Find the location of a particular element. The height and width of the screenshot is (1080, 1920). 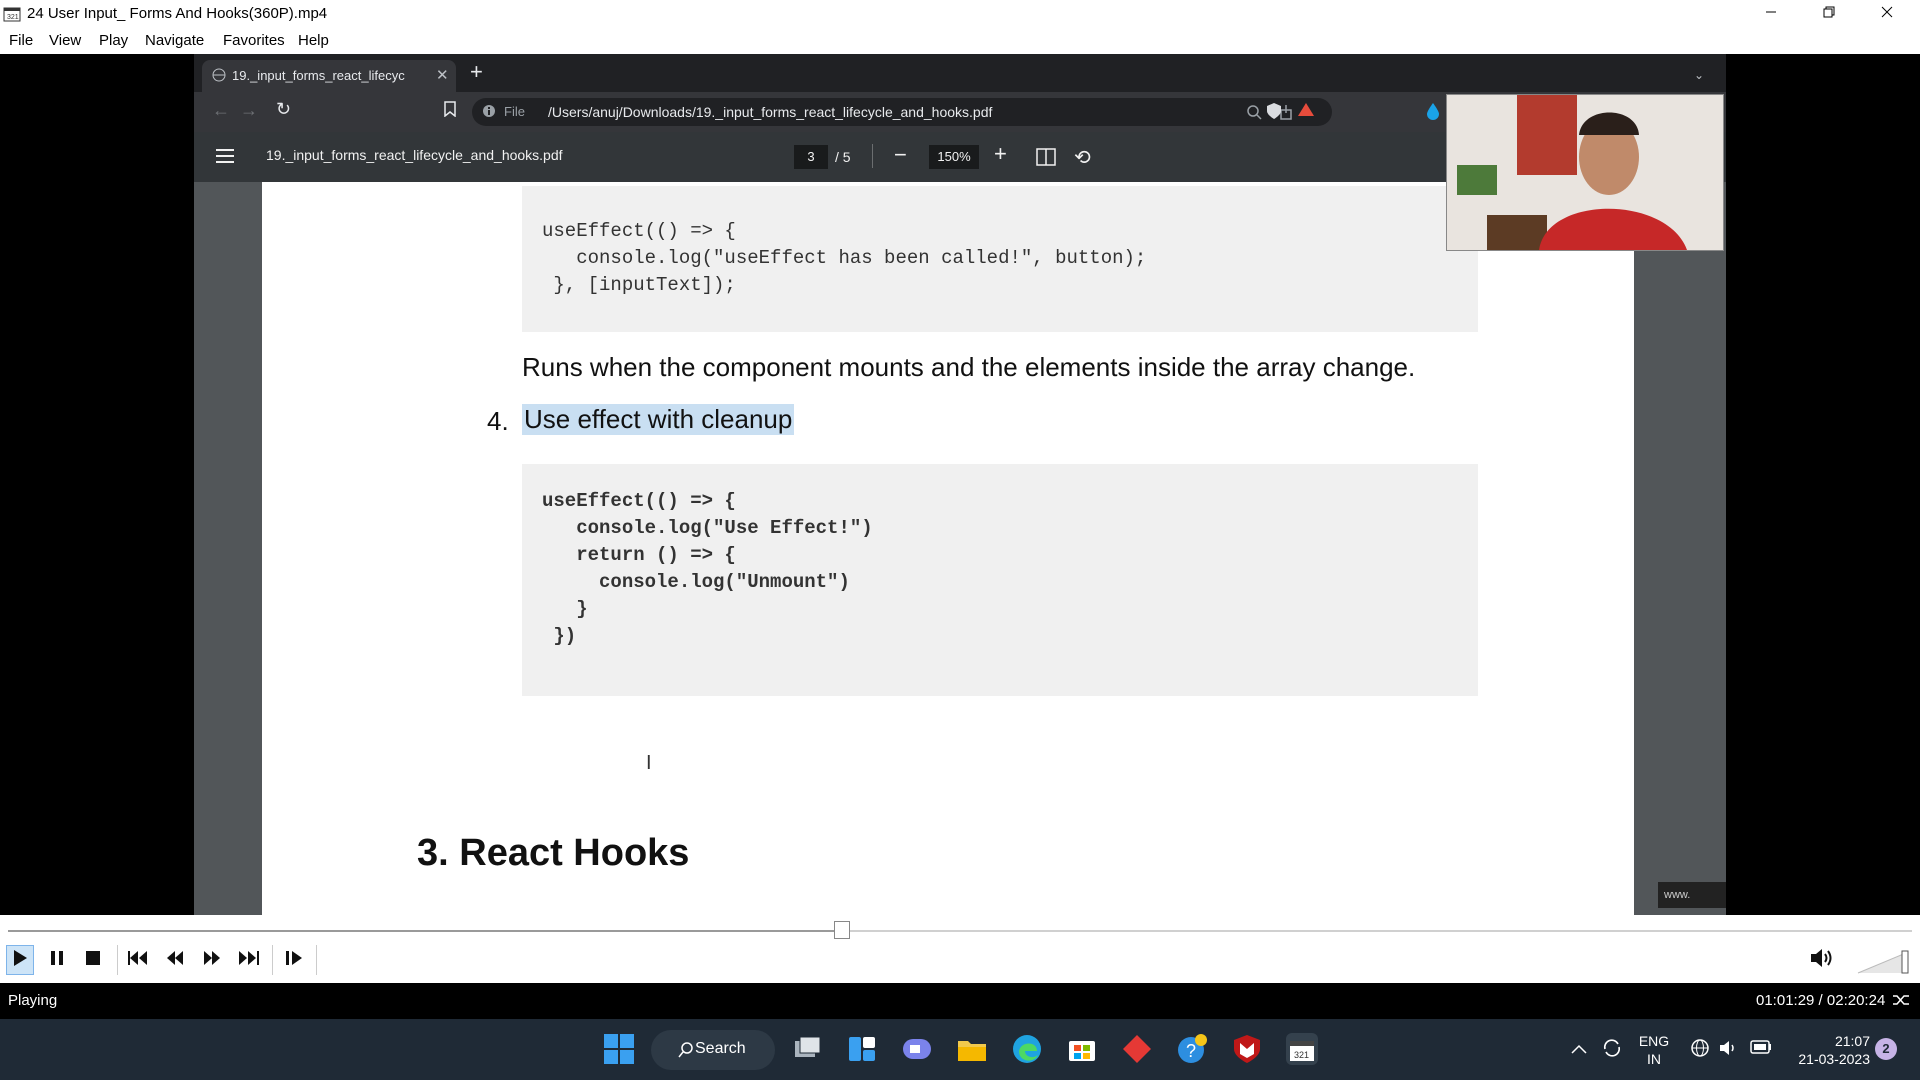

menu-view: View is located at coordinates (65, 40).